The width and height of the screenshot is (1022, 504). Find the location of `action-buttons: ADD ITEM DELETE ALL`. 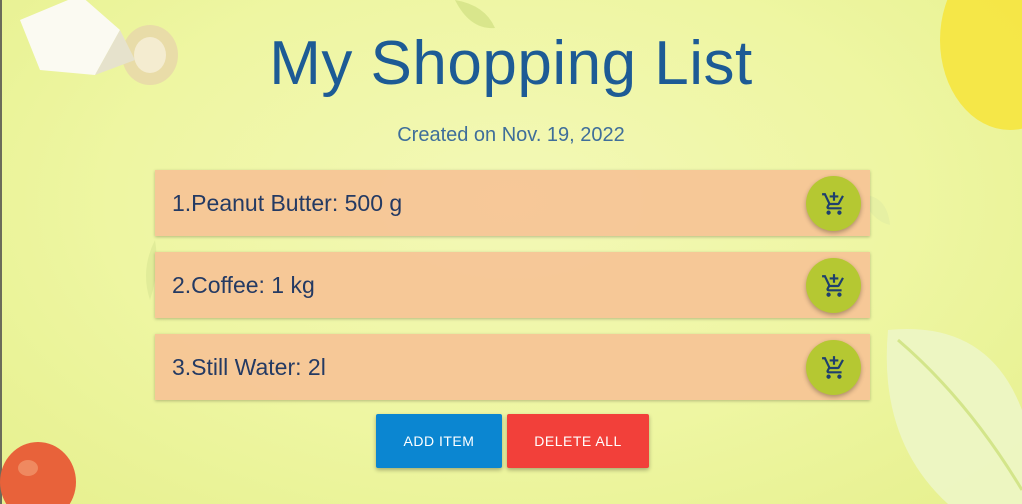

action-buttons: ADD ITEM DELETE ALL is located at coordinates (512, 441).